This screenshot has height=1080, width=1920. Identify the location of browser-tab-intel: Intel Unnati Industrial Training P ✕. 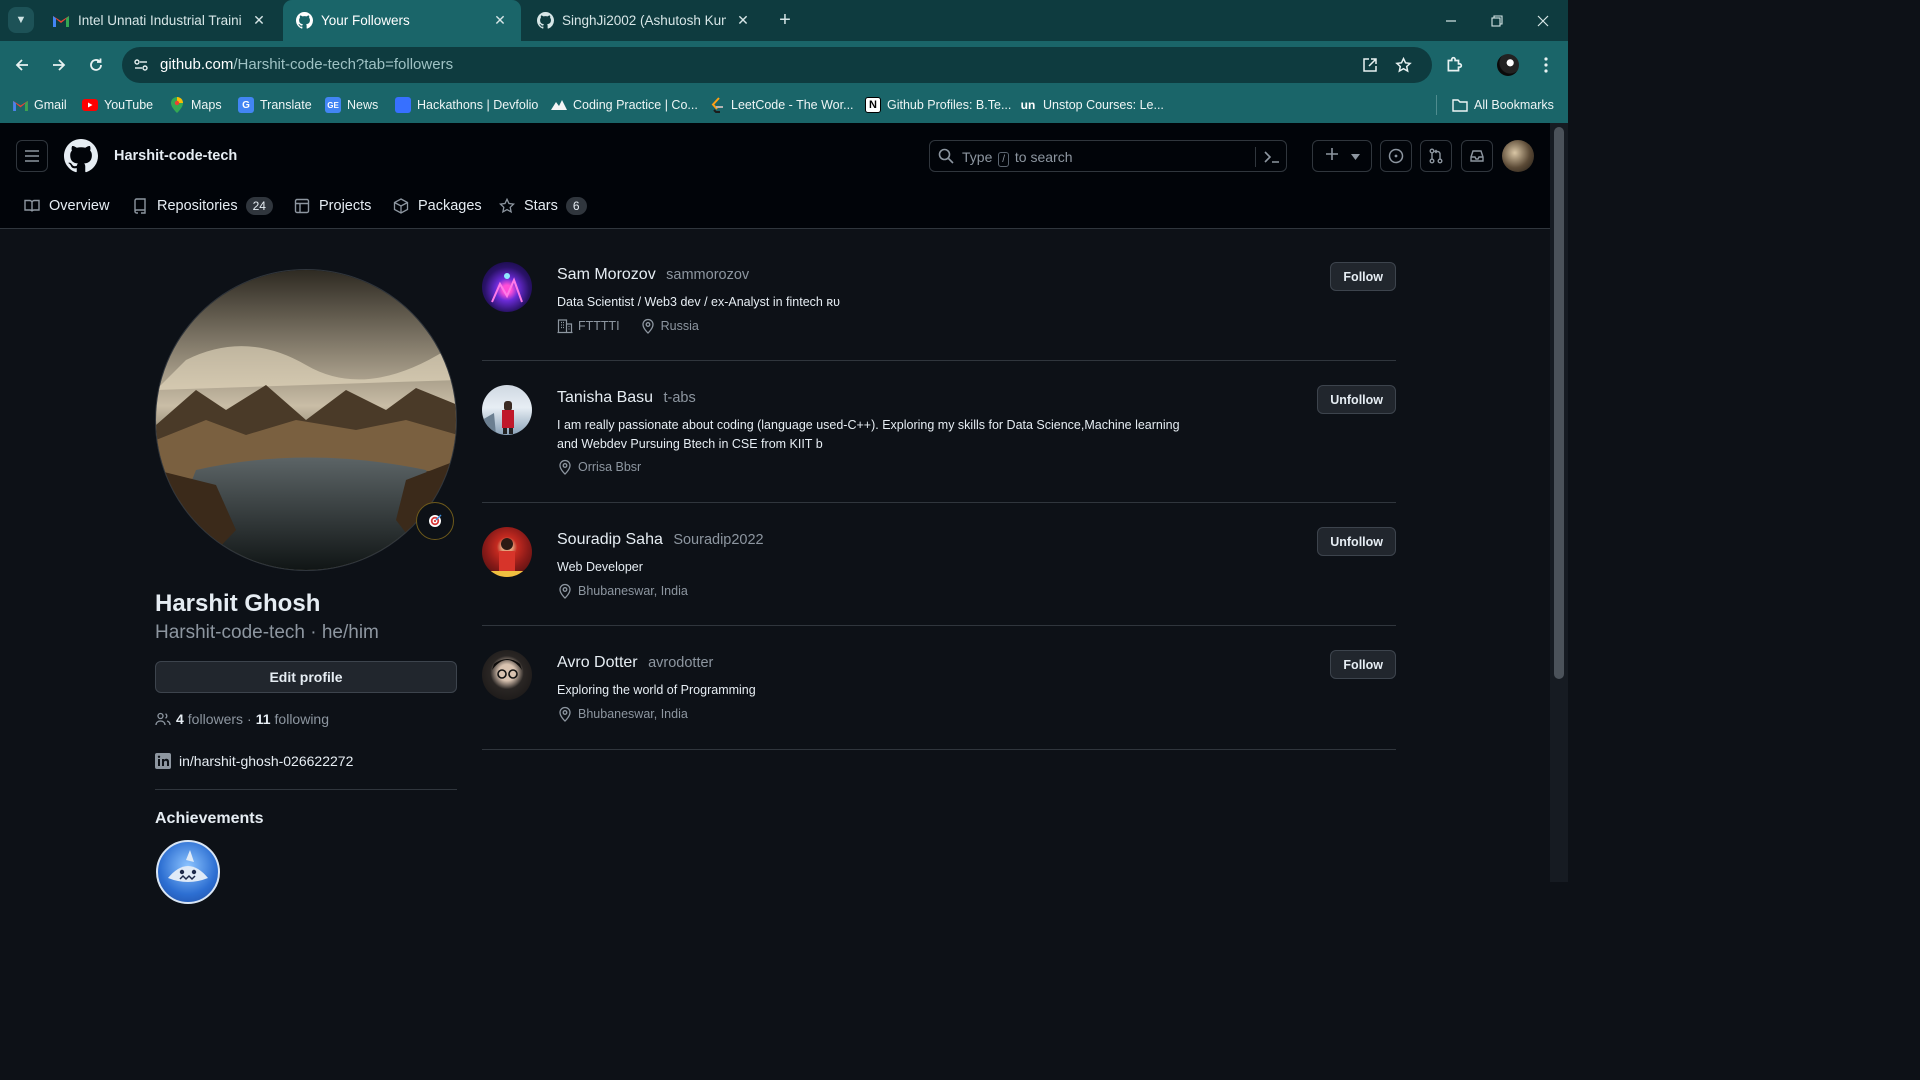
(160, 20).